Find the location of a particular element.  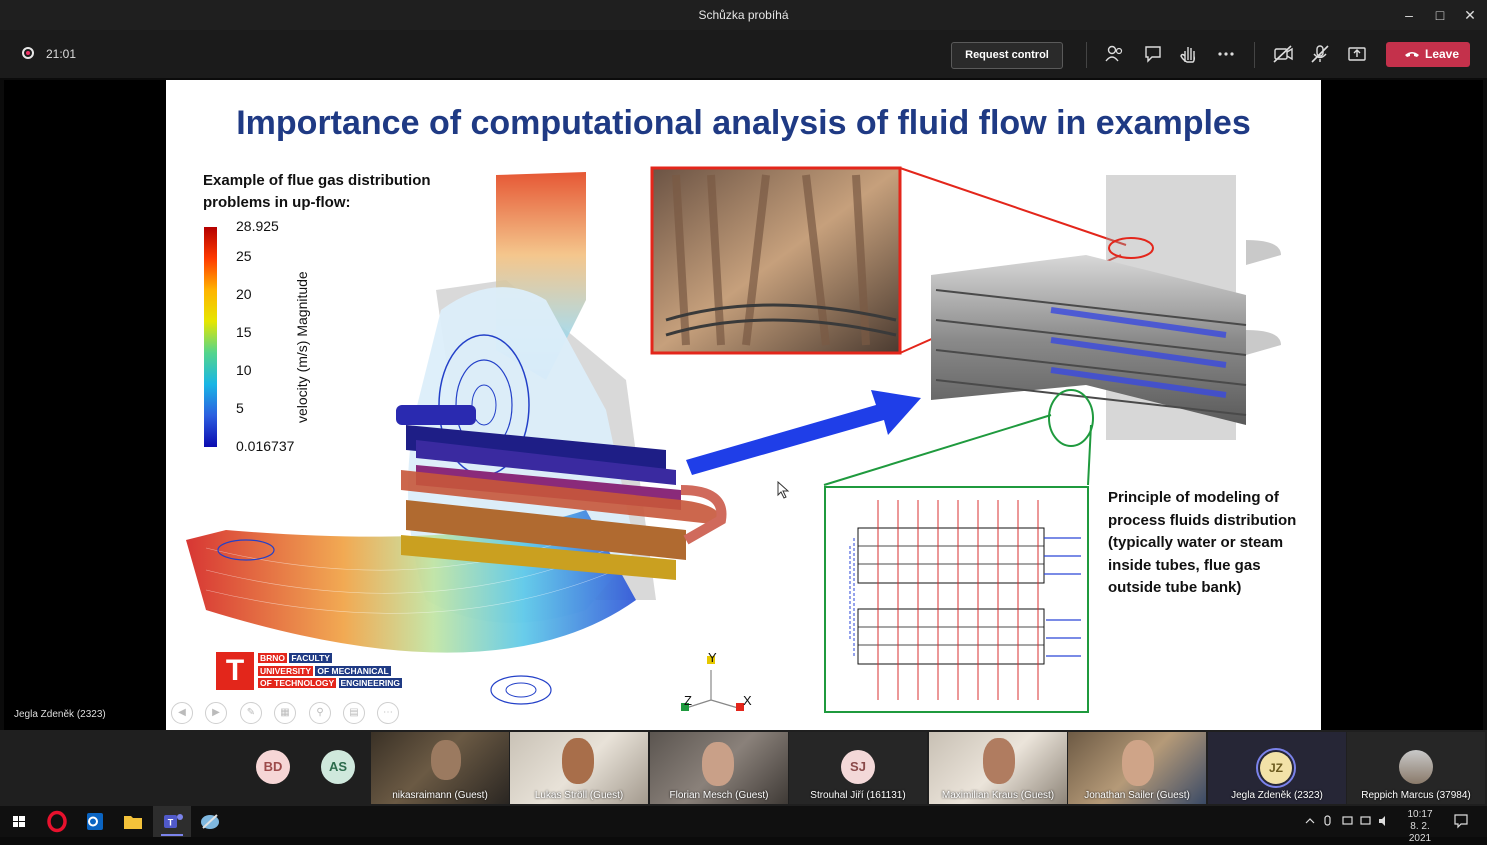

principle-line: process fluids distribution is located at coordinates (1202, 520).